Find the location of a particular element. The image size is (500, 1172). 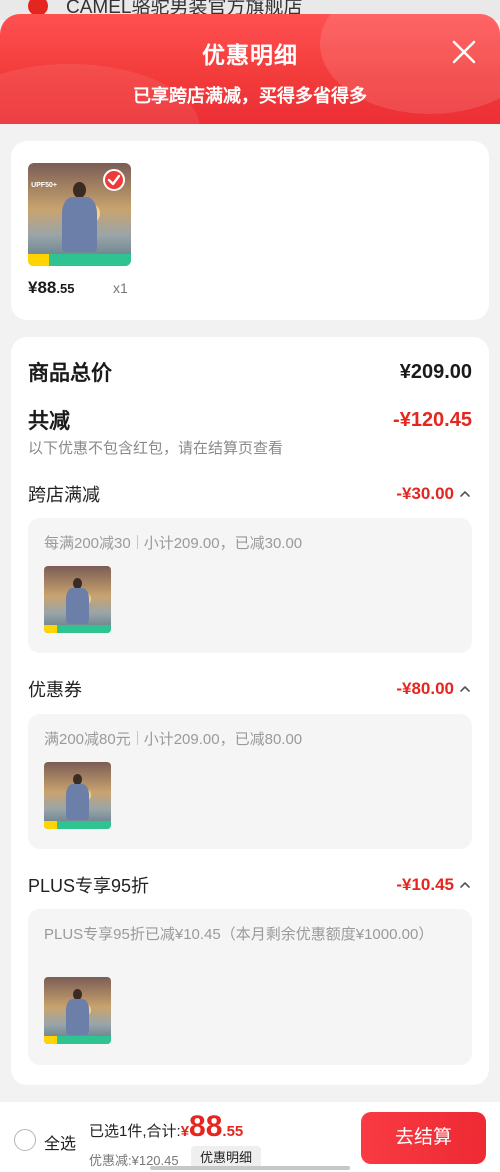

subtotal-text: 小计209.00，已减80.00 is located at coordinates (223, 739).